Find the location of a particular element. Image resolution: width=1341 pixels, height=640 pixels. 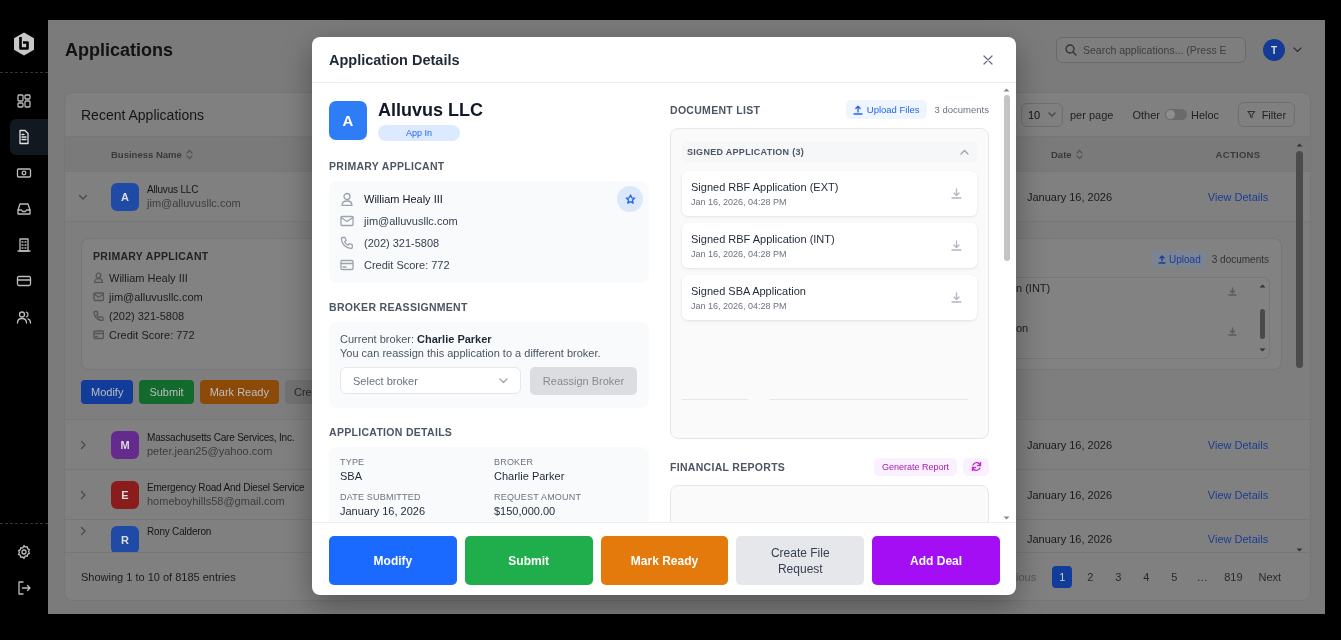

group-header: SIGNED APPLICATION (3) is located at coordinates (829, 152).